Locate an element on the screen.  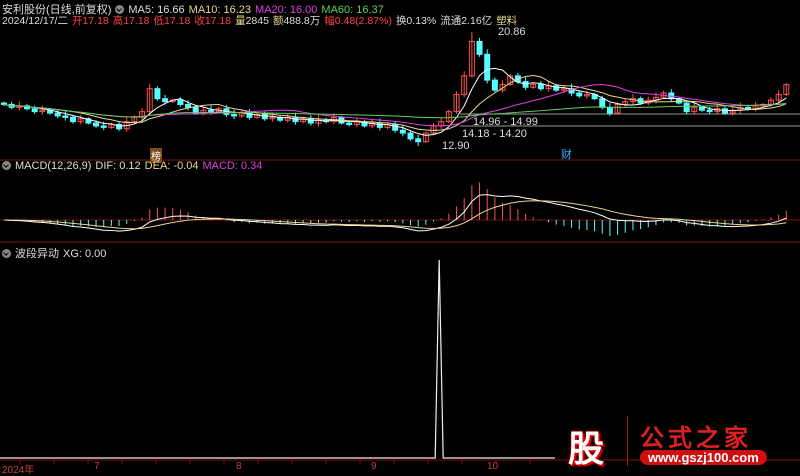
watermark-divider is located at coordinates (627, 441).